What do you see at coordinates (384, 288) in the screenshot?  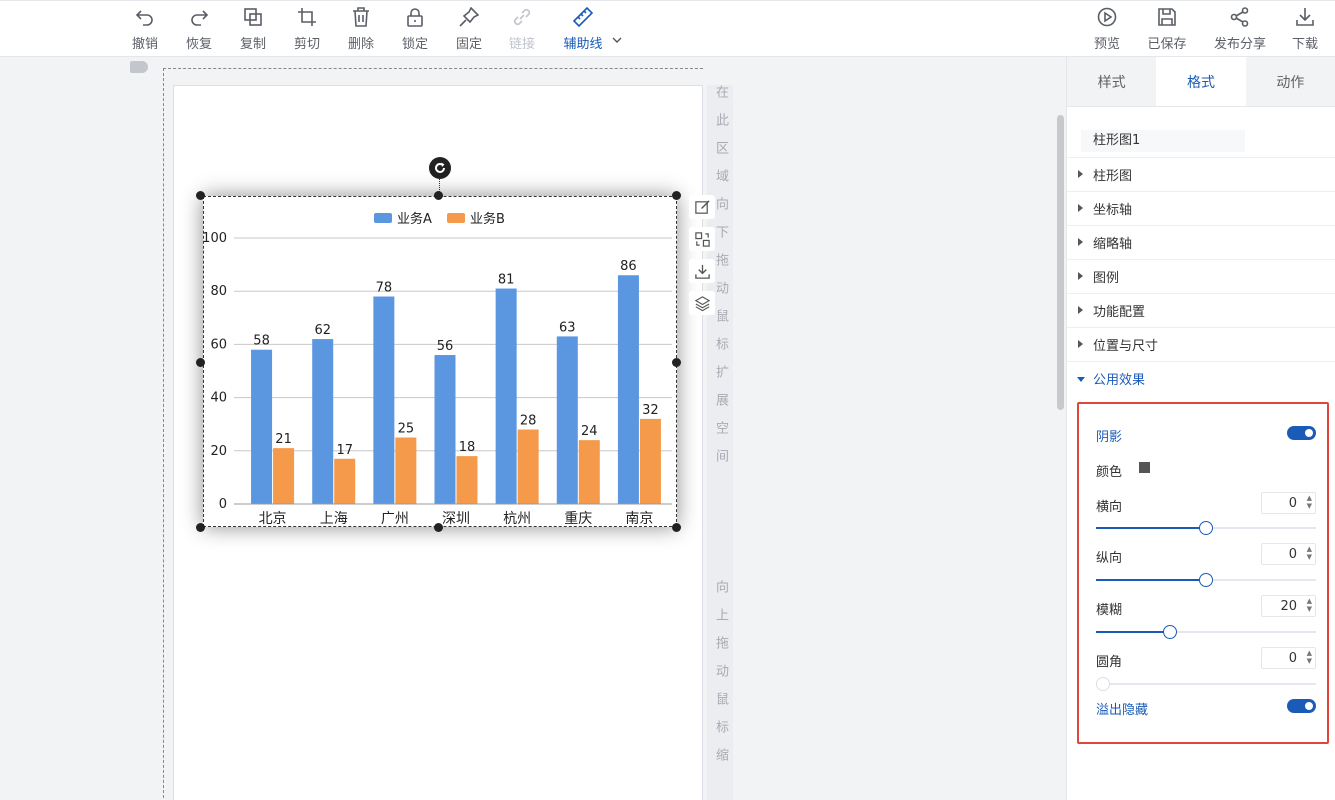 I see `bar-value-label: 78` at bounding box center [384, 288].